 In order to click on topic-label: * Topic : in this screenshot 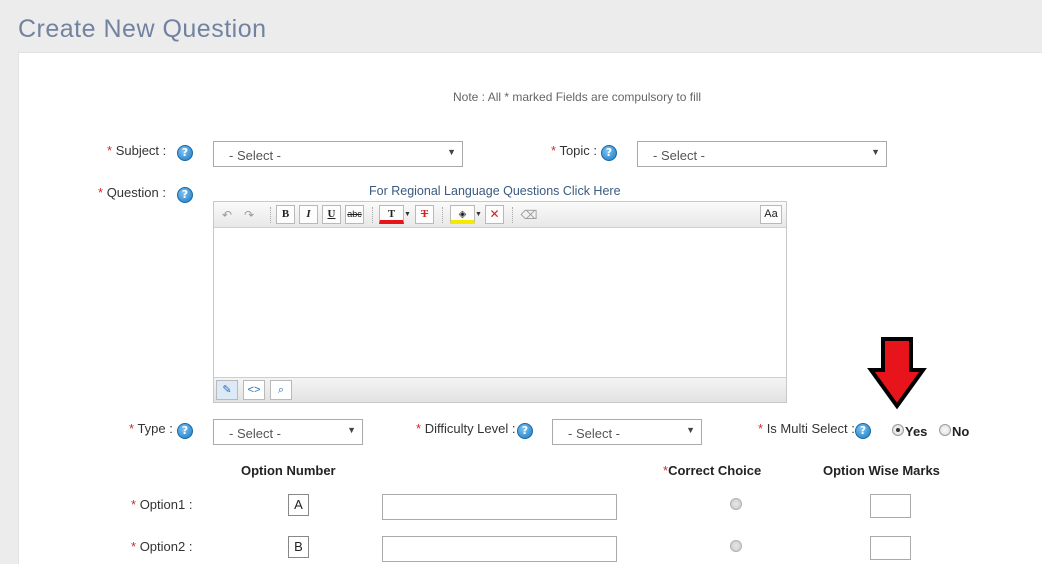, I will do `click(574, 150)`.